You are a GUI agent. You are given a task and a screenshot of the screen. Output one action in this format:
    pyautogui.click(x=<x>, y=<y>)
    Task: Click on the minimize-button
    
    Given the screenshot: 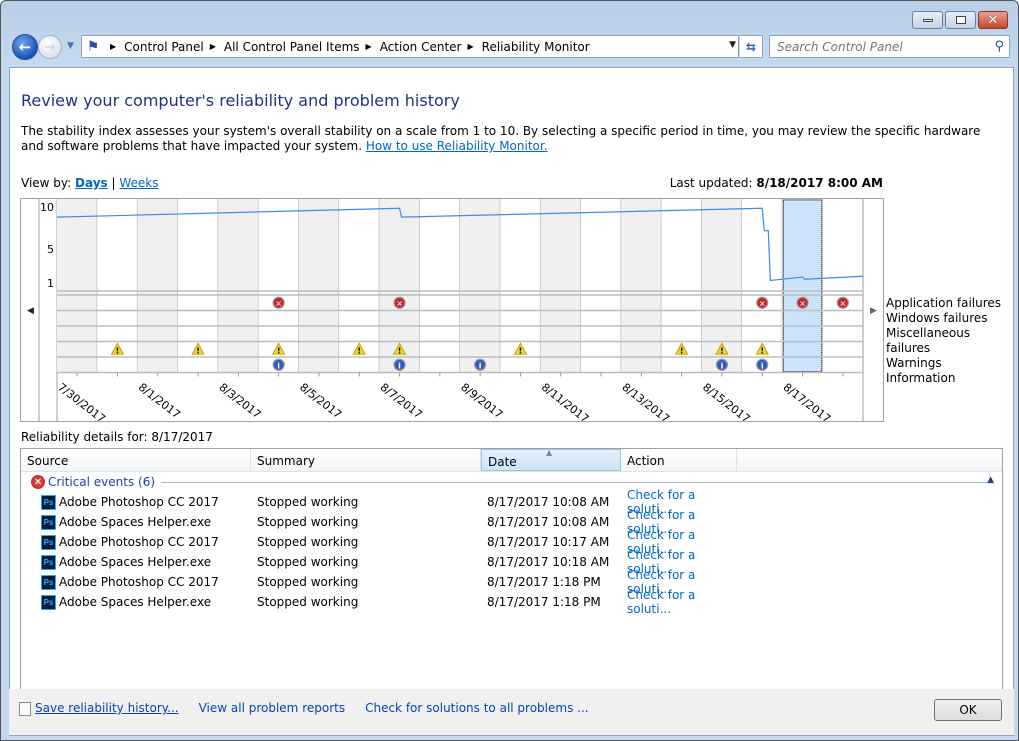 What is the action you would take?
    pyautogui.click(x=927, y=20)
    